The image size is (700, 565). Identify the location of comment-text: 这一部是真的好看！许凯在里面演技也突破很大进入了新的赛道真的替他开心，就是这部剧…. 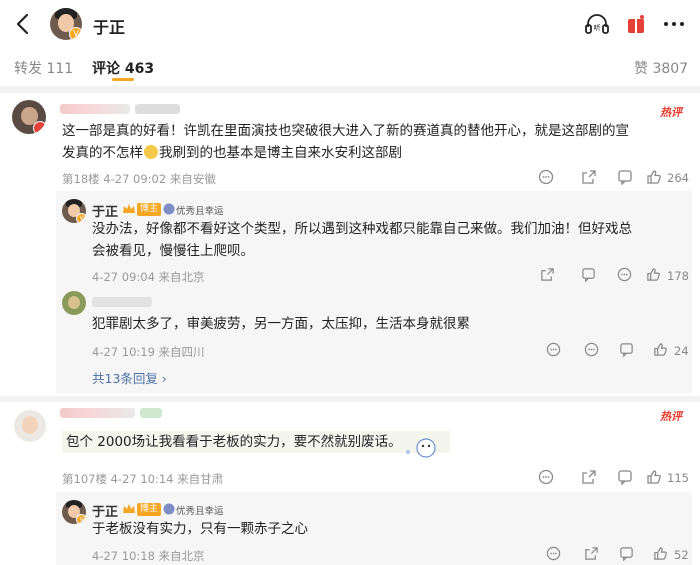
(345, 142).